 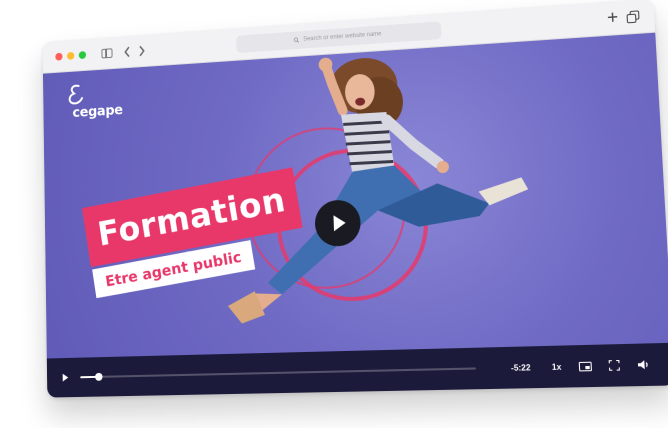 I want to click on window-controls, so click(x=71, y=56).